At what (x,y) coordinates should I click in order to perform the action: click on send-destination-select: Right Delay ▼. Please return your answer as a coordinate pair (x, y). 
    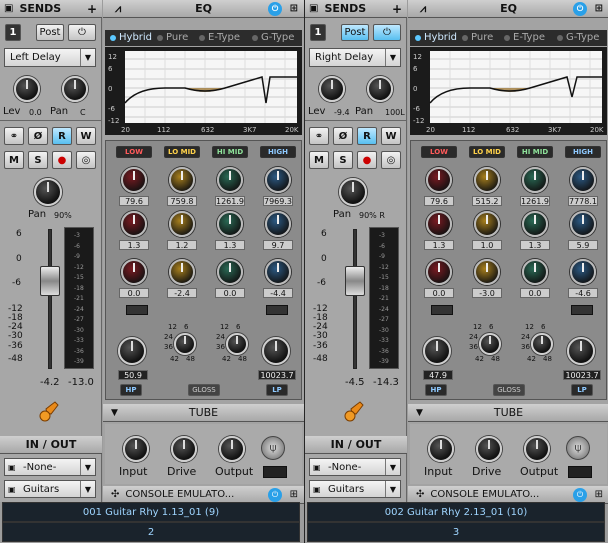
    Looking at the image, I should click on (355, 57).